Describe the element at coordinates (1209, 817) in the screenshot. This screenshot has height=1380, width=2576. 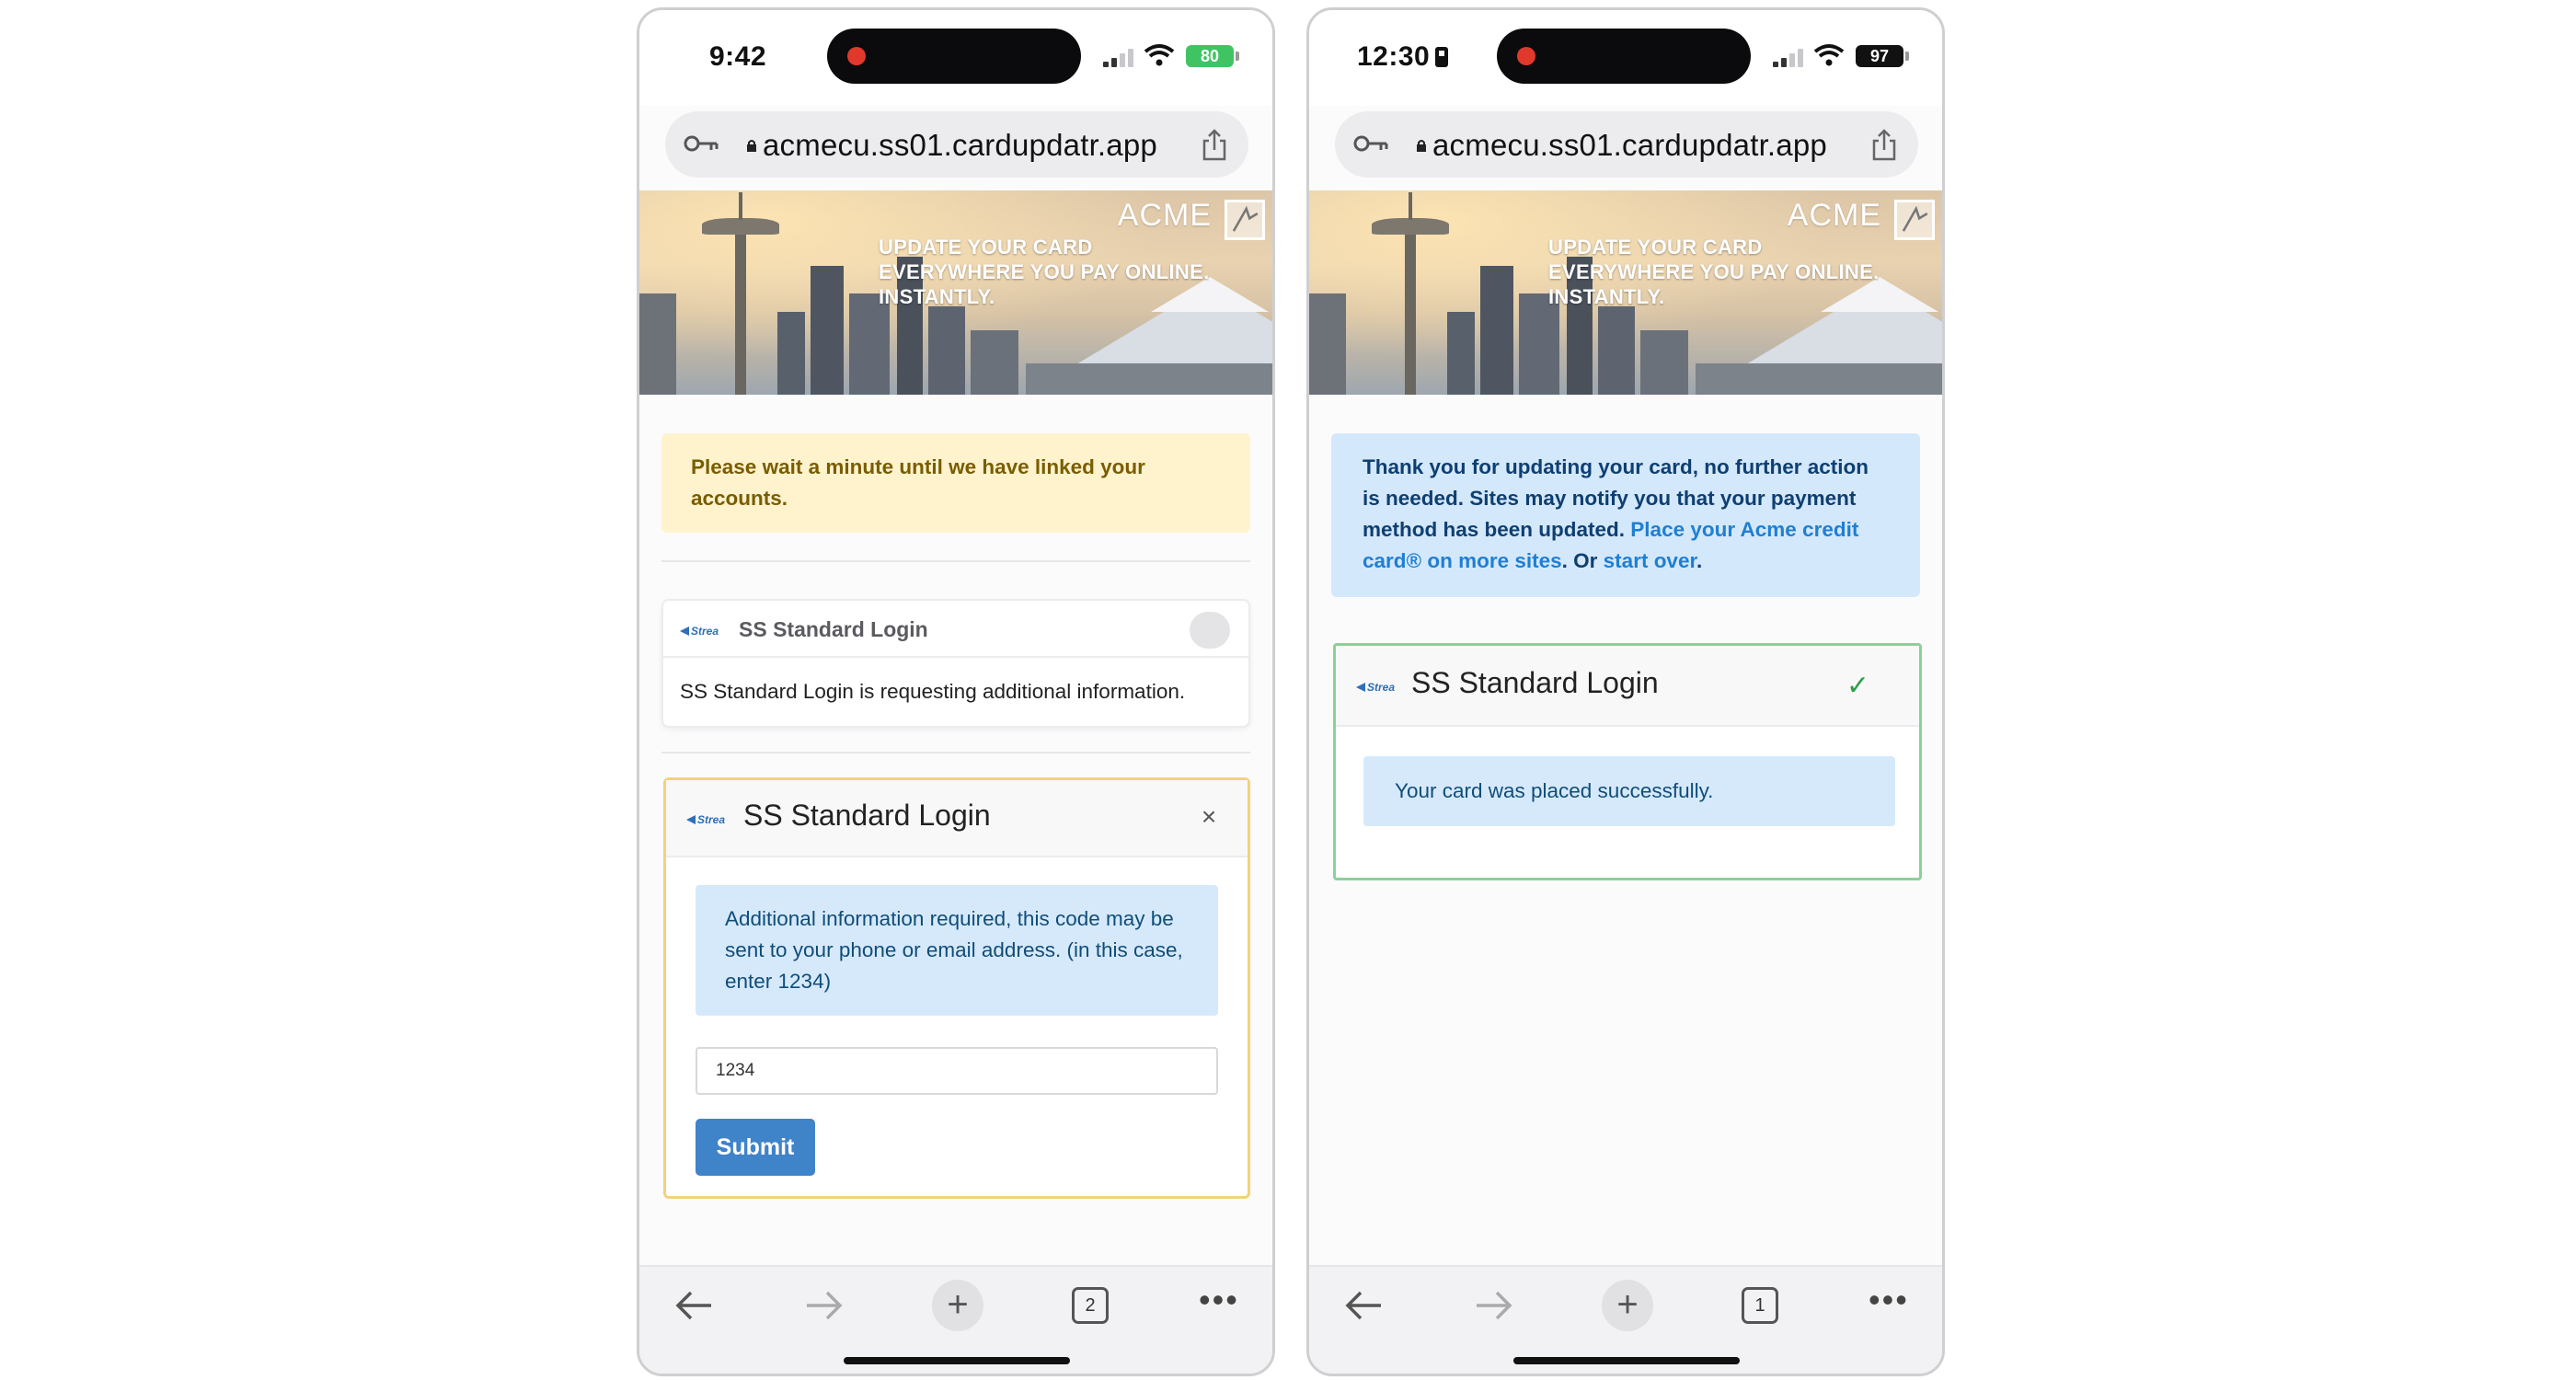
I see `close-icon: ×` at that location.